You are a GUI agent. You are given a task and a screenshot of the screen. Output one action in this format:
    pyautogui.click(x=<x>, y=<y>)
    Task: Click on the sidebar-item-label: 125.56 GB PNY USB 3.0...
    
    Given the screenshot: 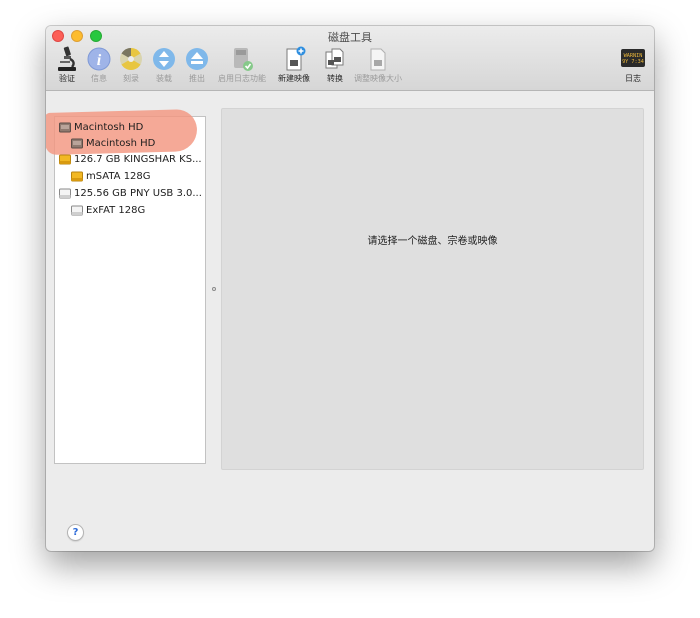 What is the action you would take?
    pyautogui.click(x=138, y=193)
    